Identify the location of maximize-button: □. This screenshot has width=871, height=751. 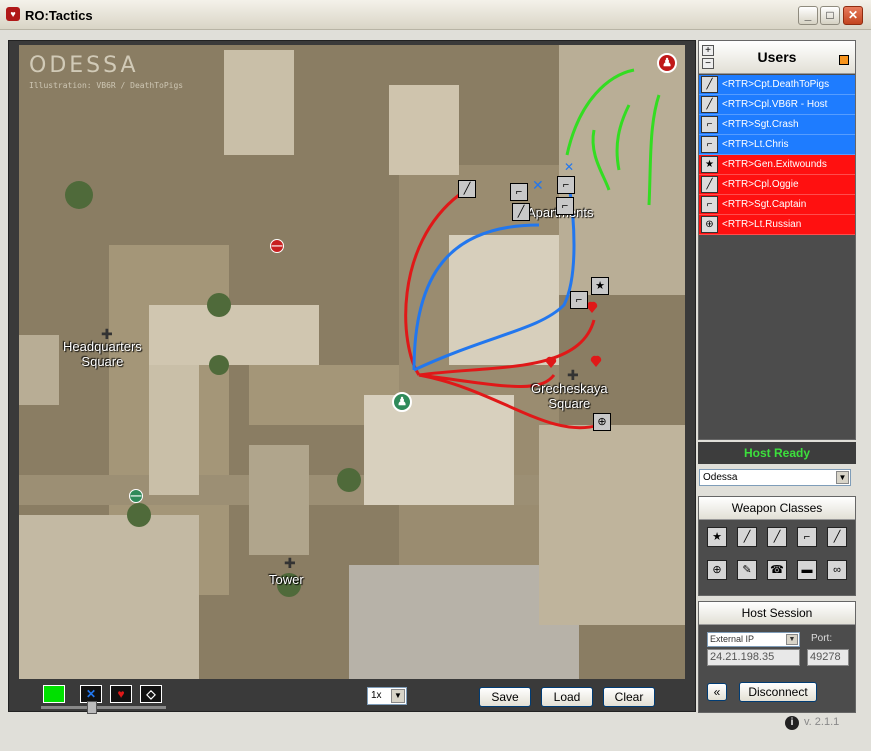
(830, 15).